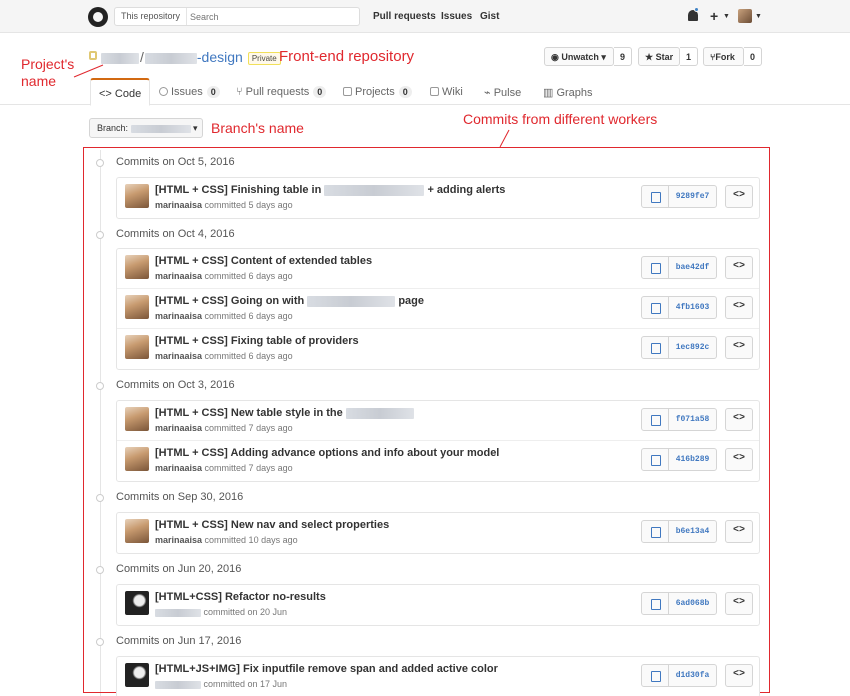  What do you see at coordinates (120, 58) in the screenshot?
I see `owner-name-redacted` at bounding box center [120, 58].